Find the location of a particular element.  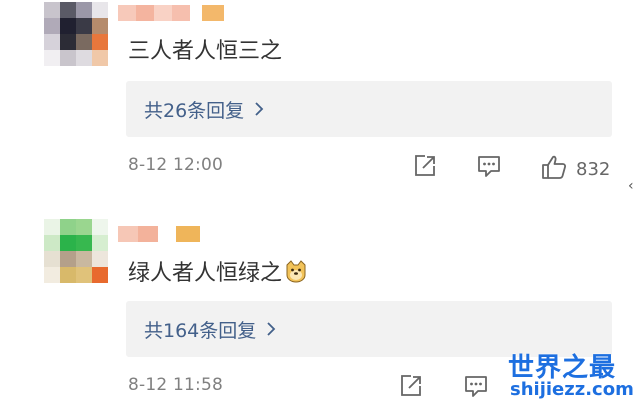

watermark-url: shijiezz.com is located at coordinates (572, 389).